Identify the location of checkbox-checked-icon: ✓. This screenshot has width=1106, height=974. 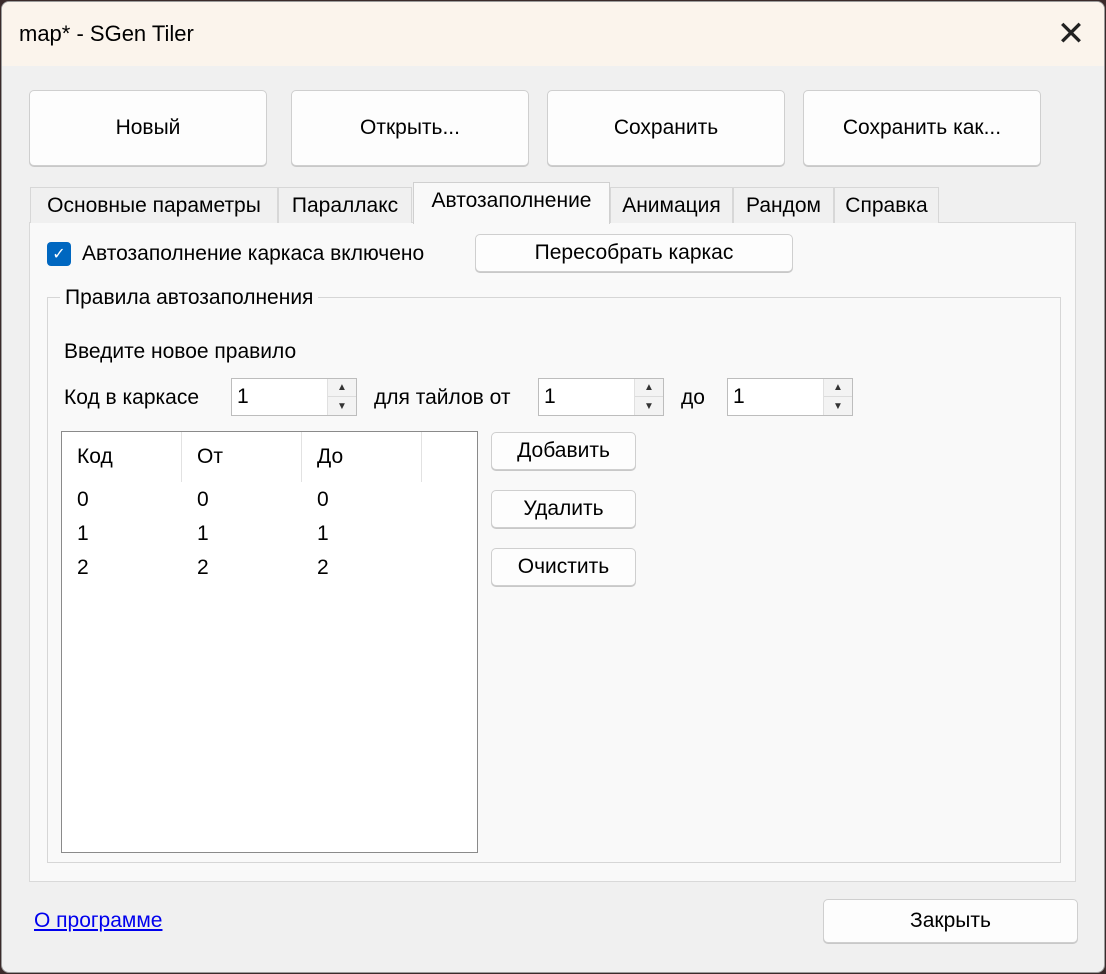
(59, 254).